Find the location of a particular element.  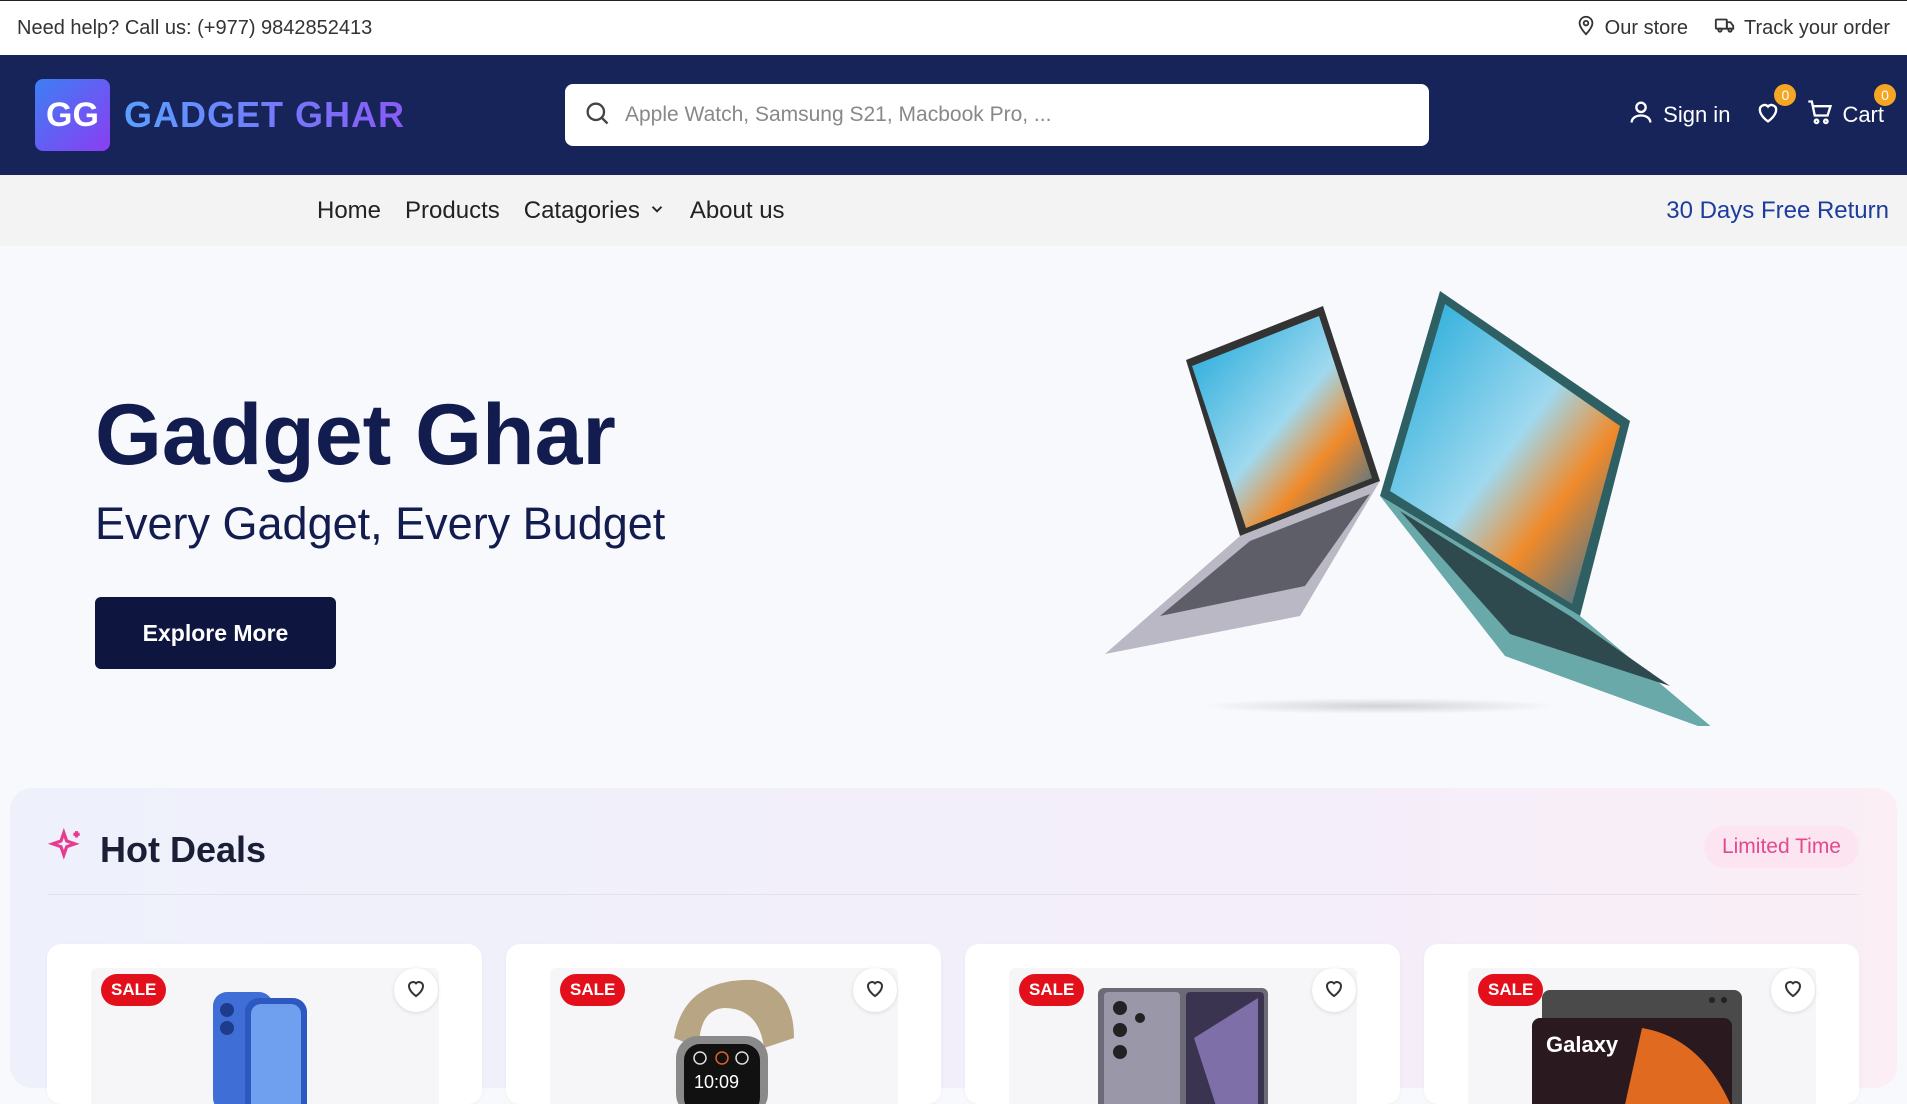

watch-screen-time: 10:09 is located at coordinates (716, 1082).